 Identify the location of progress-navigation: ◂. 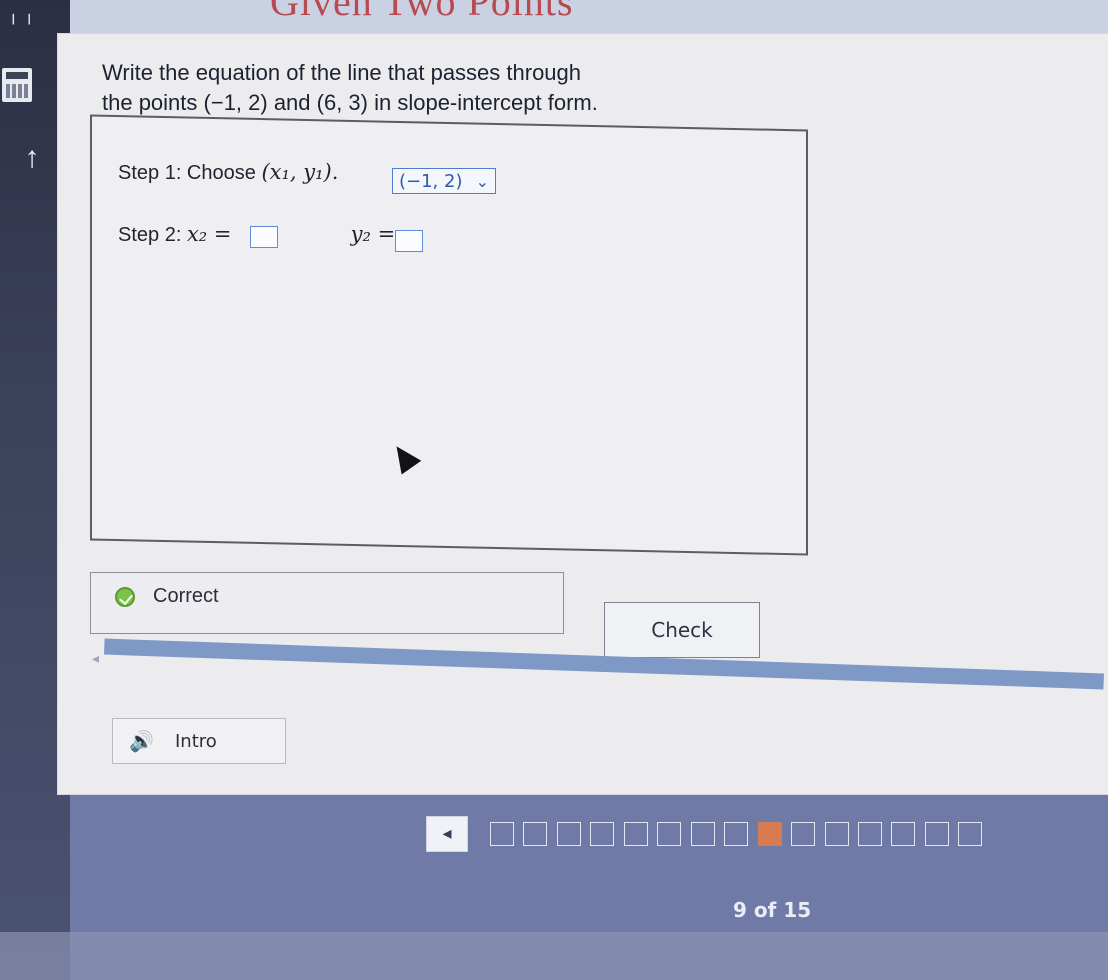
(766, 838).